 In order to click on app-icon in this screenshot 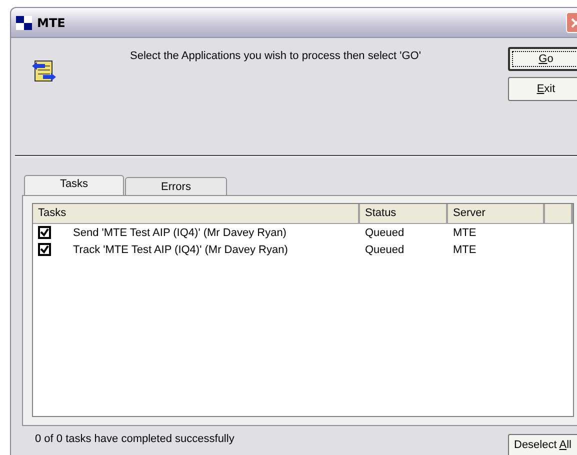, I will do `click(24, 23)`.